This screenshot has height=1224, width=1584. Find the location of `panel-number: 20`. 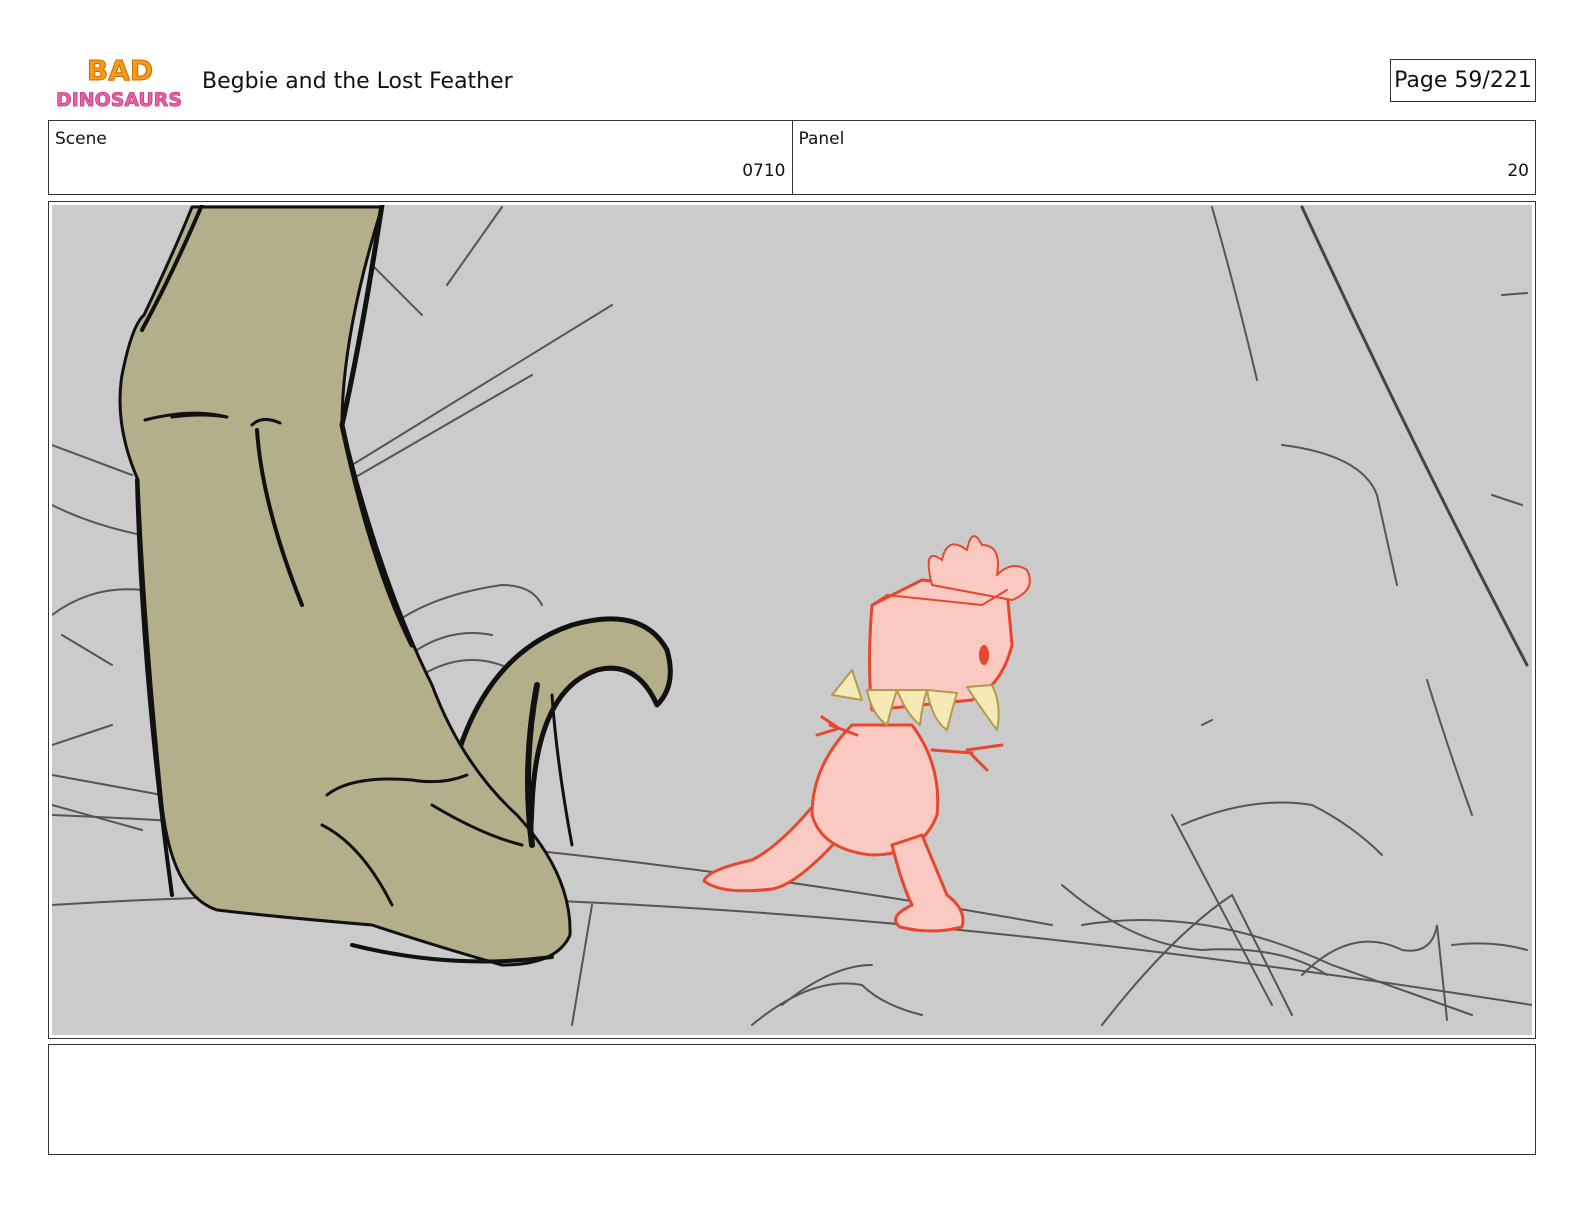

panel-number: 20 is located at coordinates (1518, 171).